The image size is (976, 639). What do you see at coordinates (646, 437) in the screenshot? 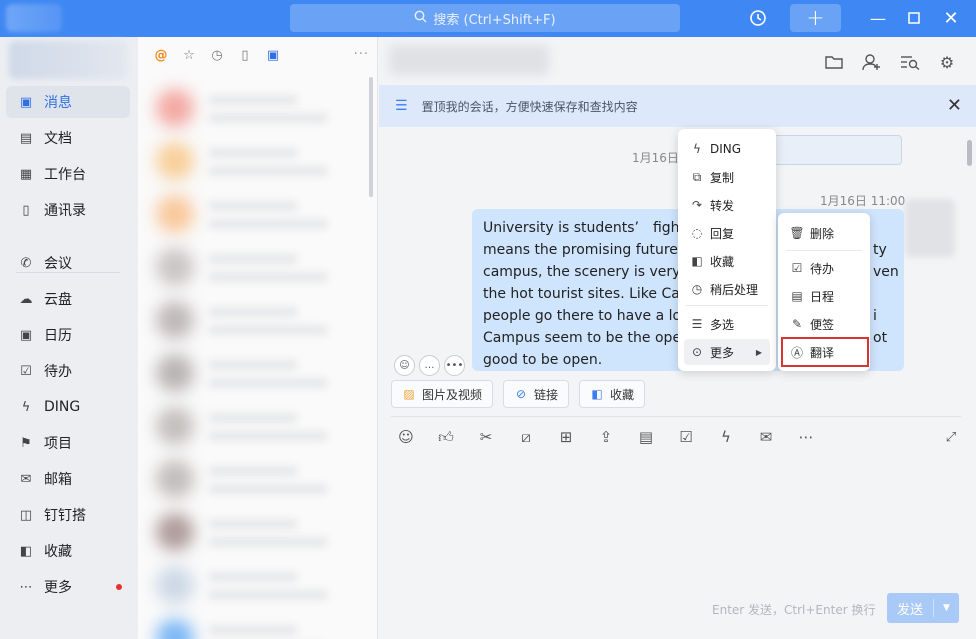
I see `schedule-icon: ▤` at bounding box center [646, 437].